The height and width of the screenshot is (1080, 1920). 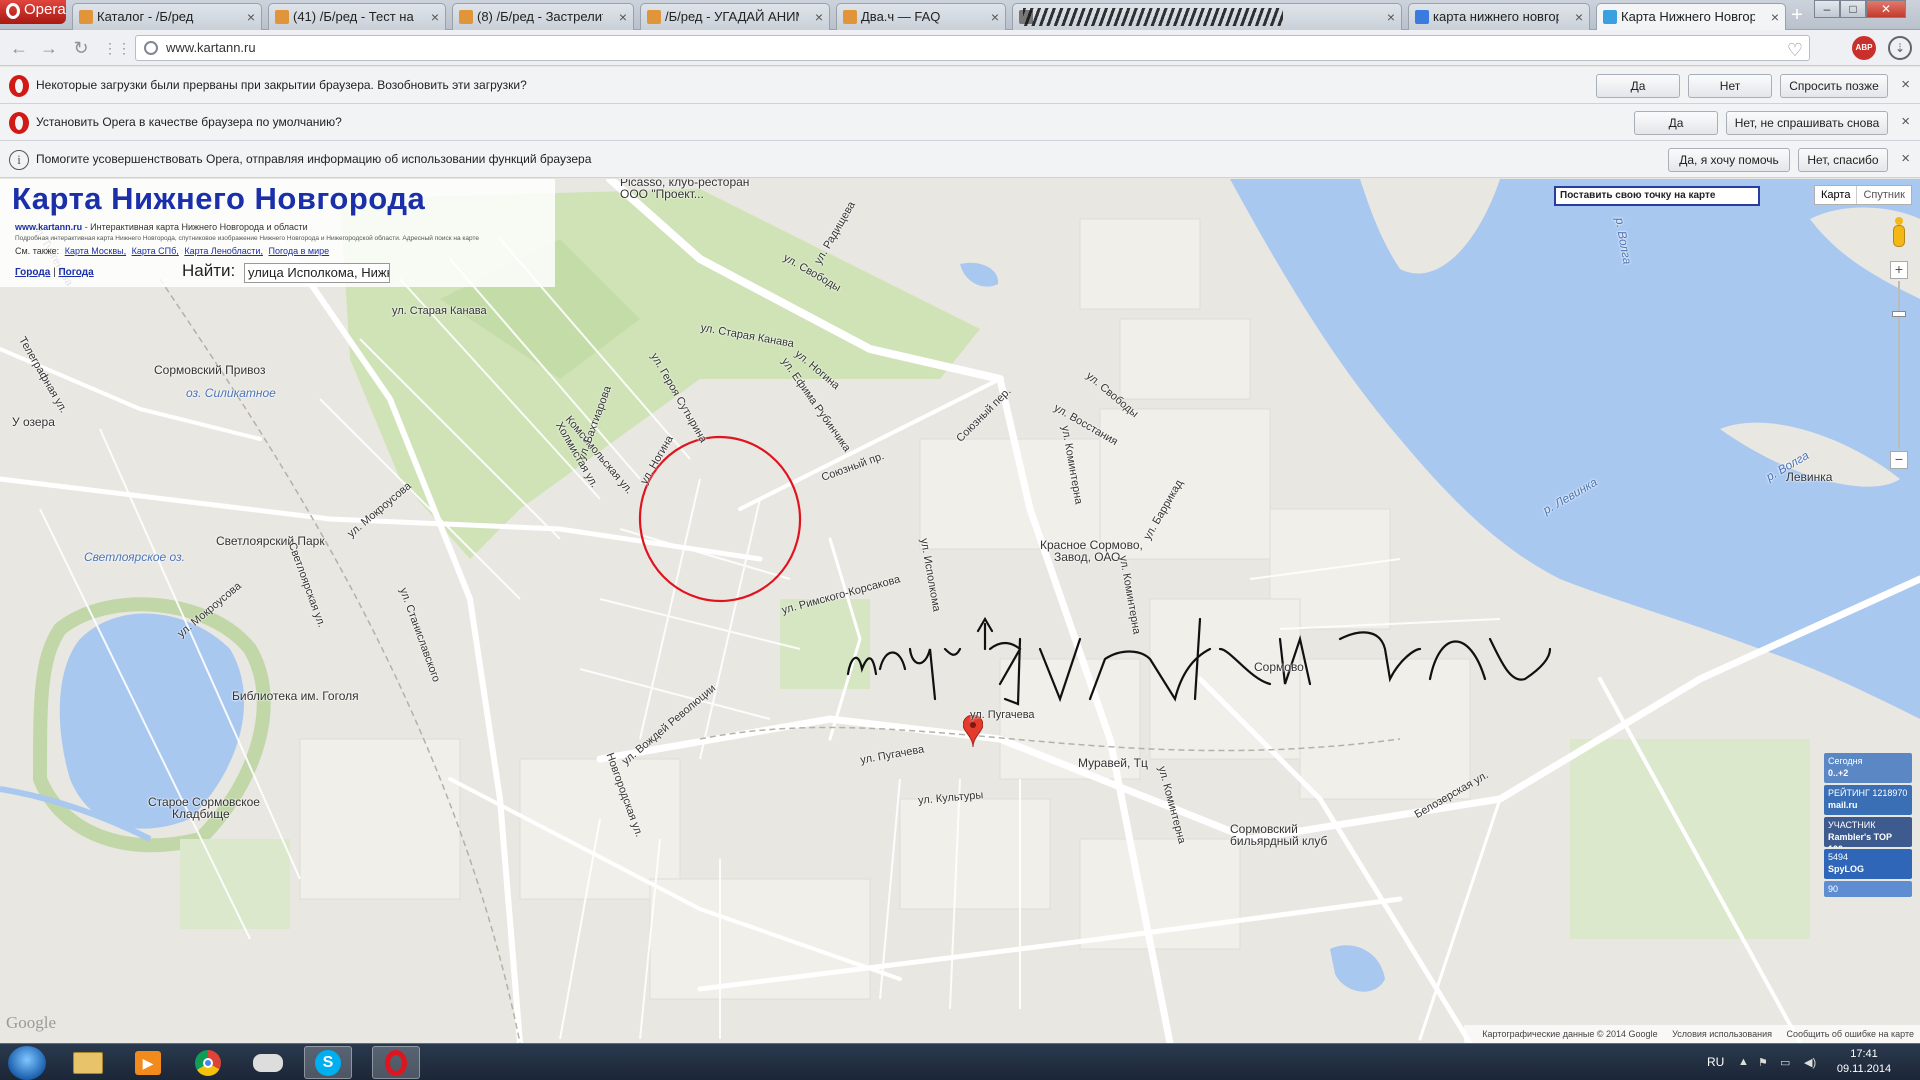 I want to click on clock-time: 17:41, so click(x=1864, y=1054).